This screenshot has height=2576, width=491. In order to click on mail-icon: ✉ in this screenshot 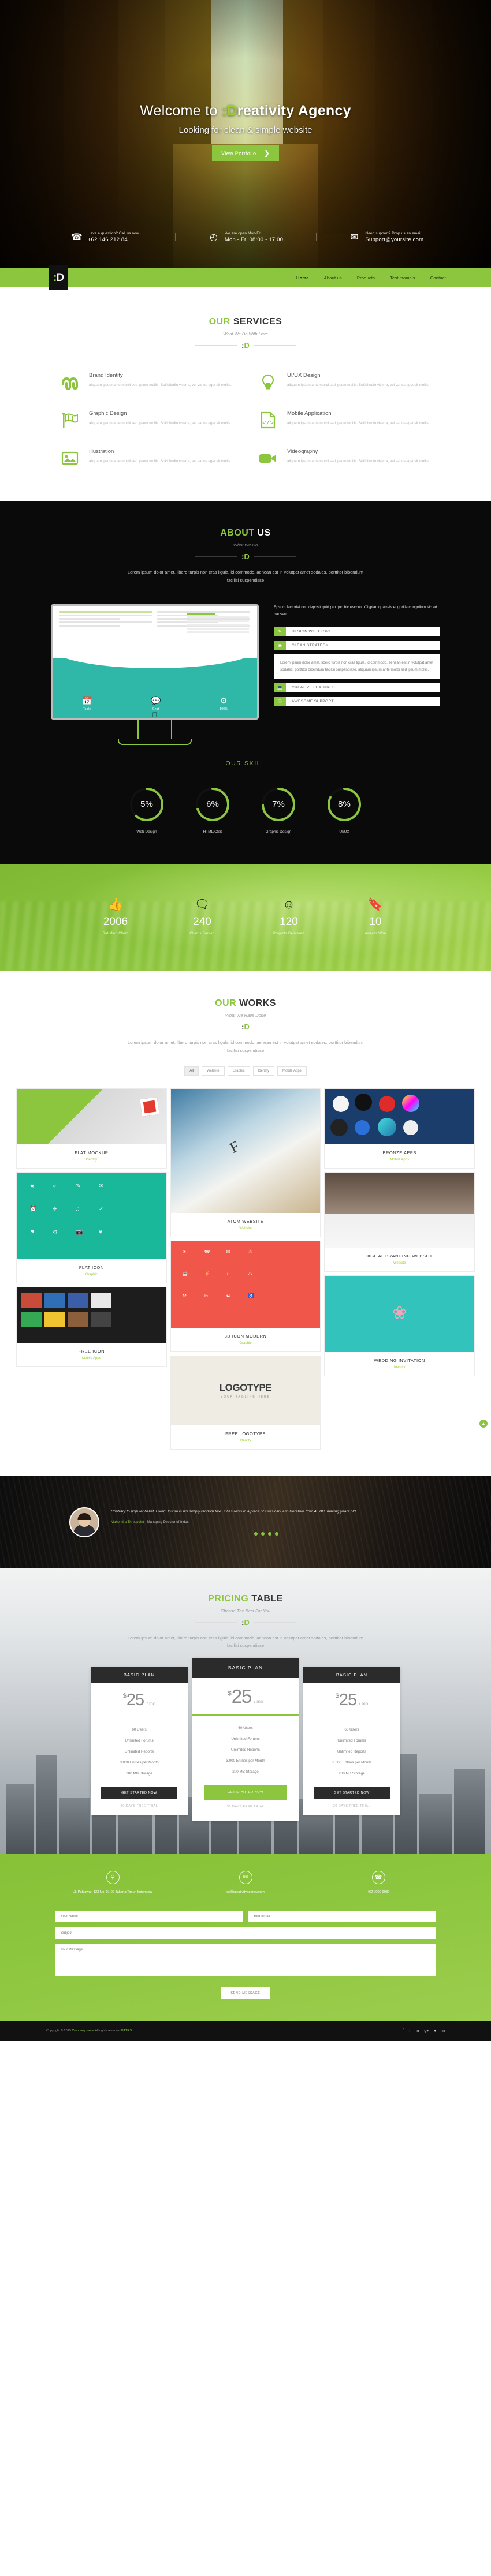, I will do `click(354, 237)`.